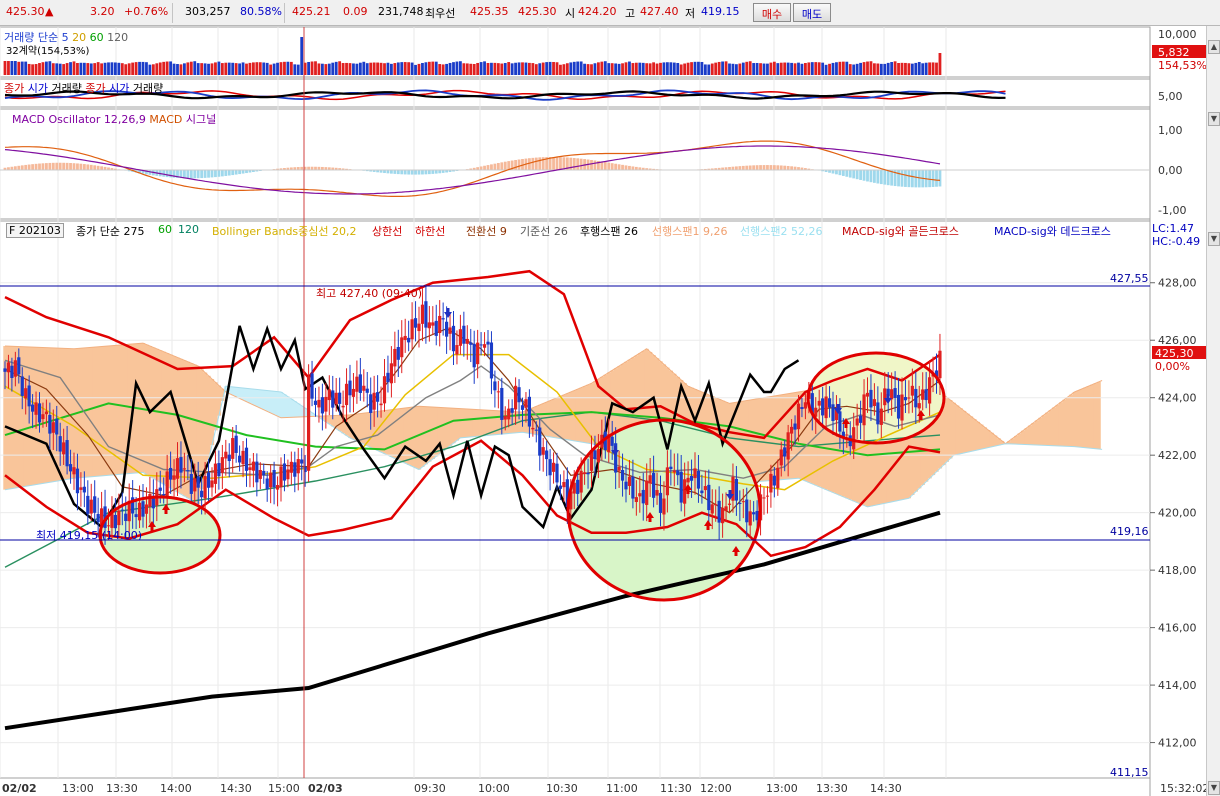 The width and height of the screenshot is (1220, 796). What do you see at coordinates (19, 788) in the screenshot?
I see `x-axis-label: 02/02` at bounding box center [19, 788].